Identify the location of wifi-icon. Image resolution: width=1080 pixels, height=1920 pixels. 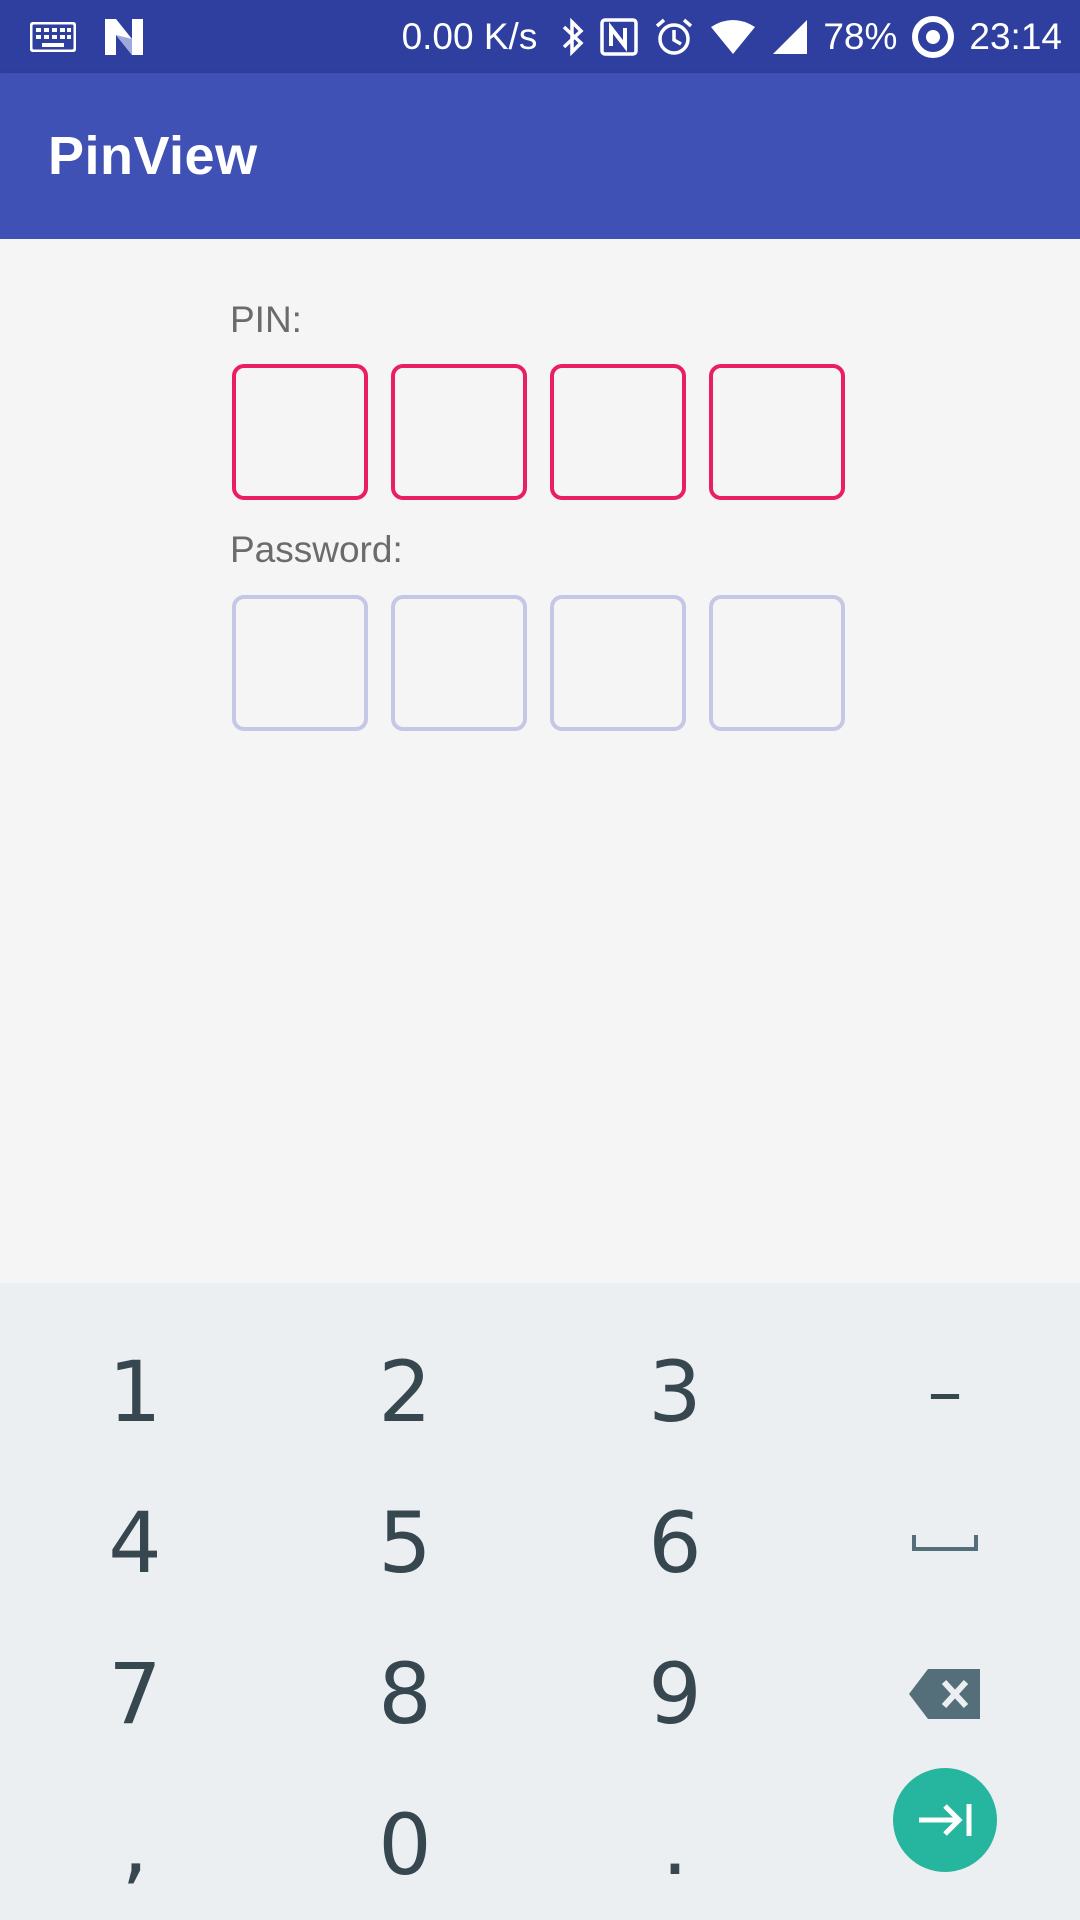
(733, 37).